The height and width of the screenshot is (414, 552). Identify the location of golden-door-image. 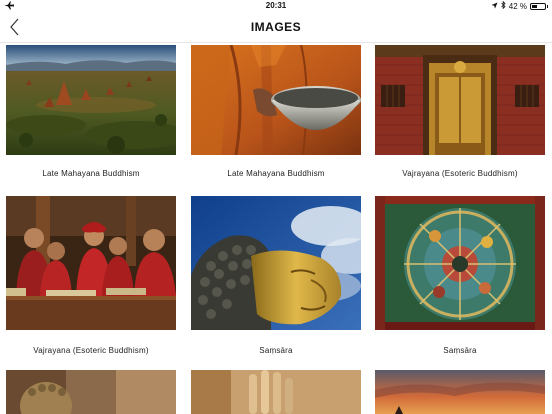
(460, 100).